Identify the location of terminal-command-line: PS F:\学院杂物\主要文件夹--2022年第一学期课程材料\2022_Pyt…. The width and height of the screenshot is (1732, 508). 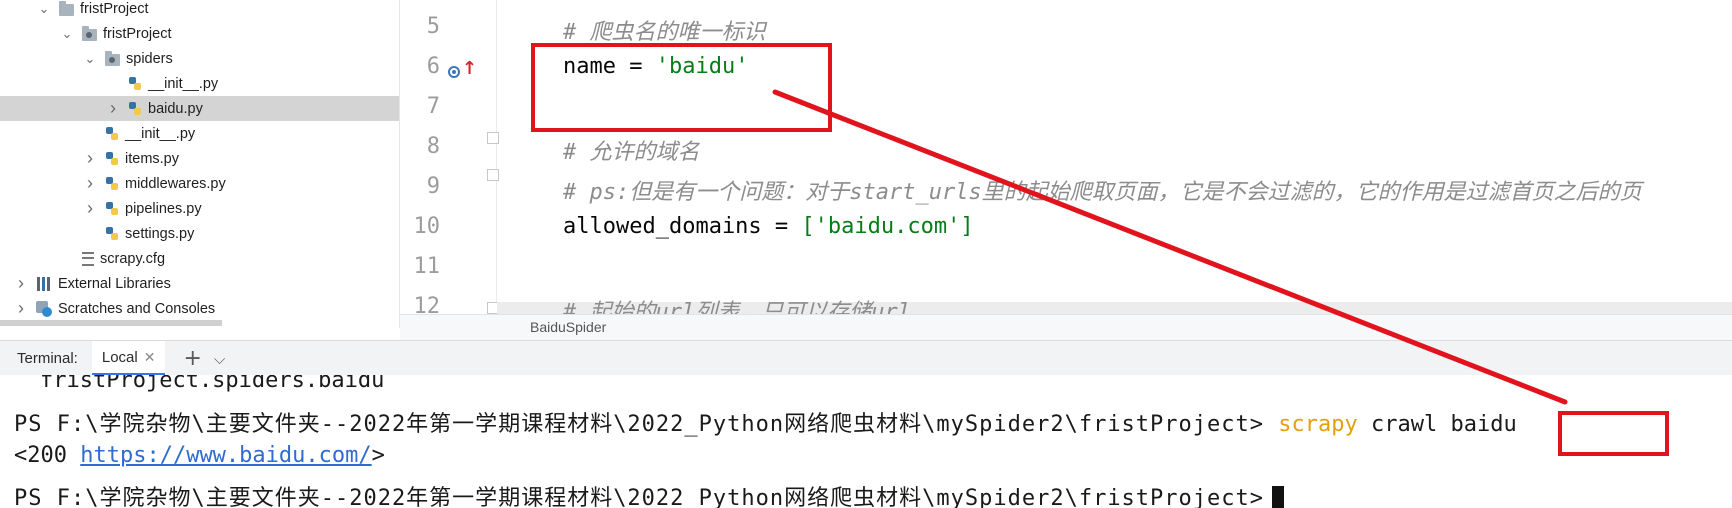
(765, 422).